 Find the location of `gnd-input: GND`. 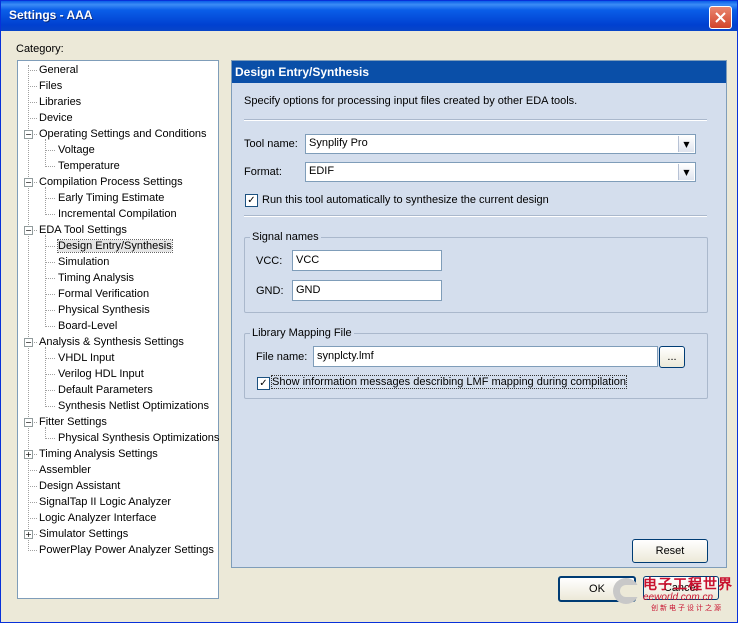

gnd-input: GND is located at coordinates (367, 290).